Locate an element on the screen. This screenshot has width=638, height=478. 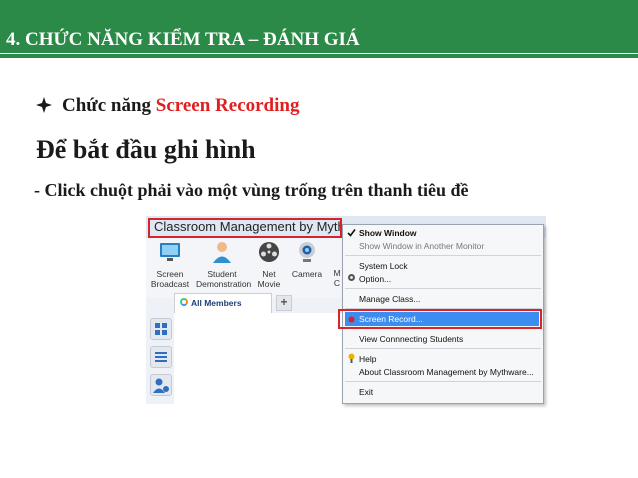
add-tab-button: + is located at coordinates (284, 303).